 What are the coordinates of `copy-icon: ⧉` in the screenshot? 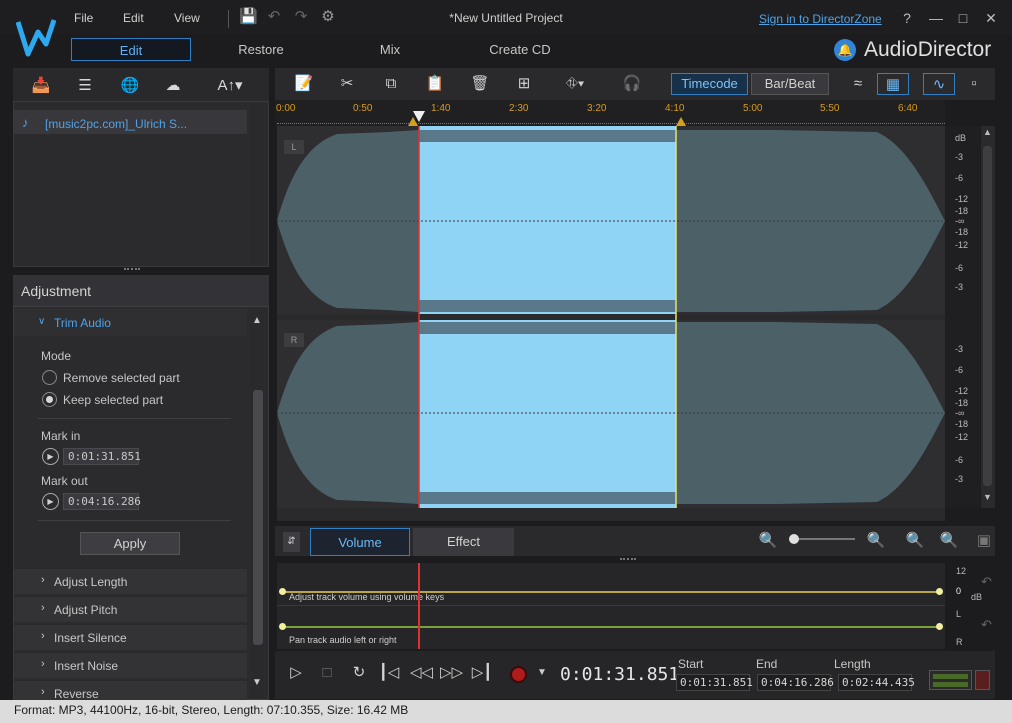 It's located at (391, 84).